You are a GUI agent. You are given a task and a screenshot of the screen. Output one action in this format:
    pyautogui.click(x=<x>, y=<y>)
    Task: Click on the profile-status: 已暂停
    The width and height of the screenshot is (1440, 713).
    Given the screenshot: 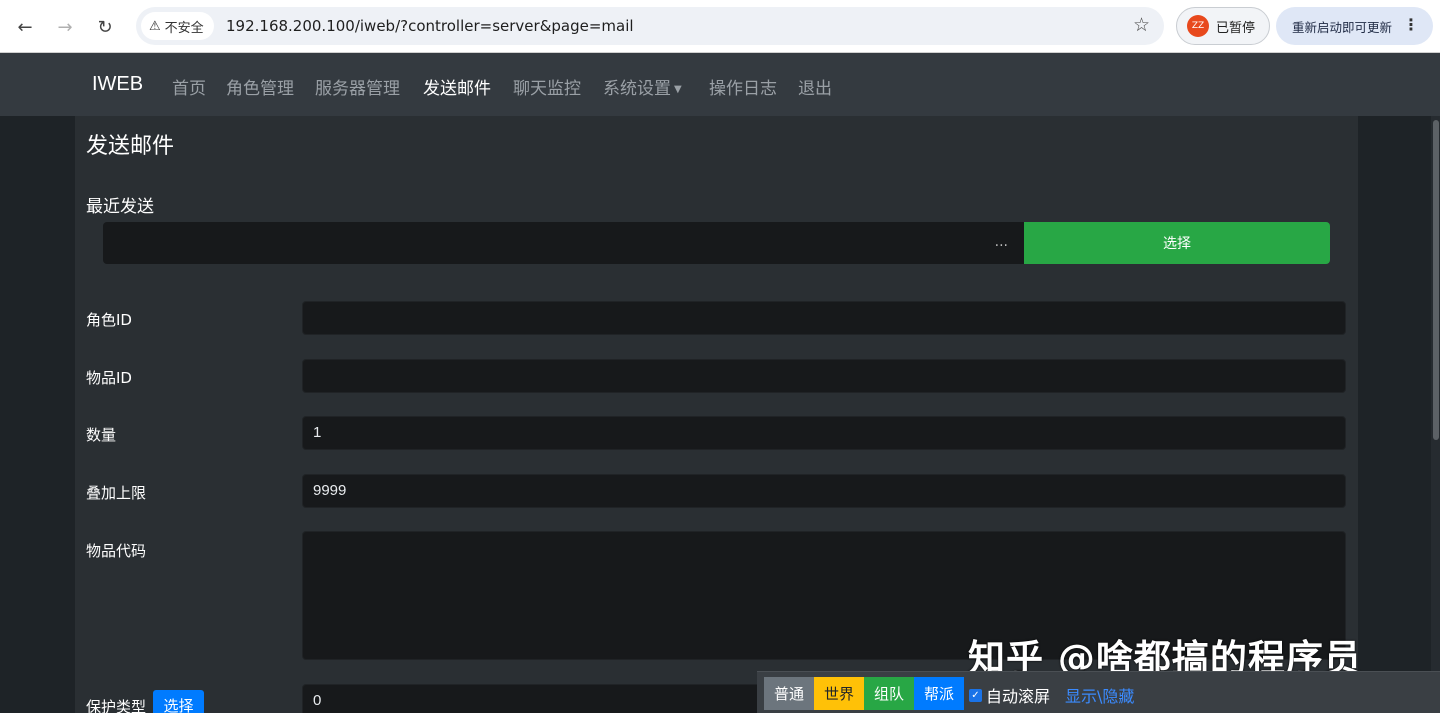 What is the action you would take?
    pyautogui.click(x=1236, y=28)
    